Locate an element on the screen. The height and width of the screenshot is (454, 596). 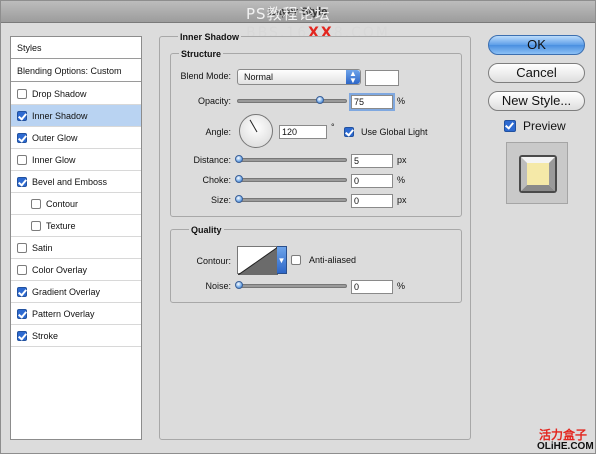
watermark-top: PS教程论坛 is located at coordinates (288, 14).